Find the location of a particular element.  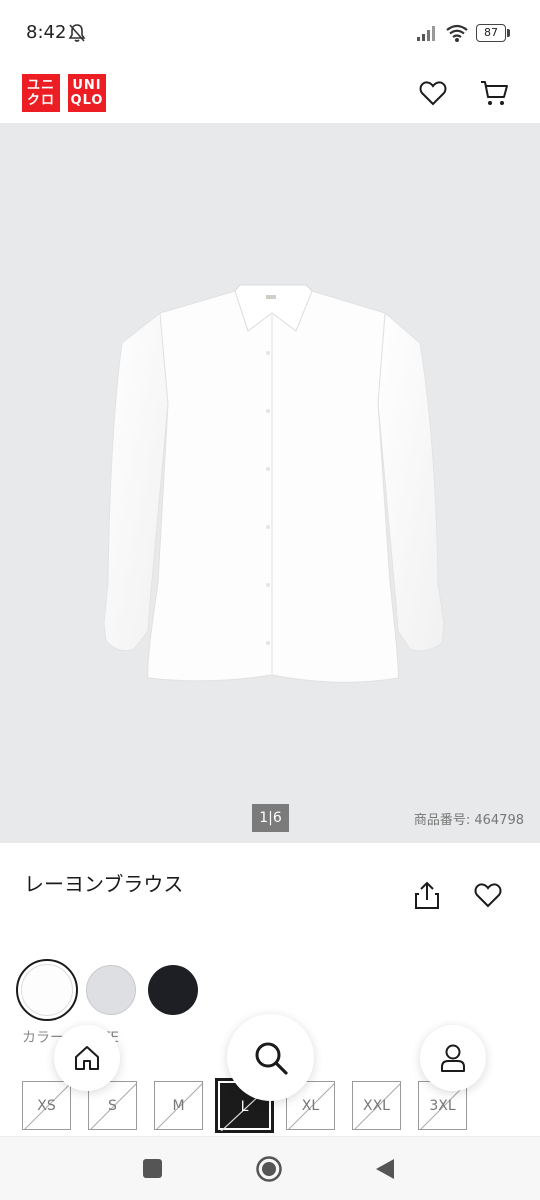

size-label: XXL is located at coordinates (376, 1106).